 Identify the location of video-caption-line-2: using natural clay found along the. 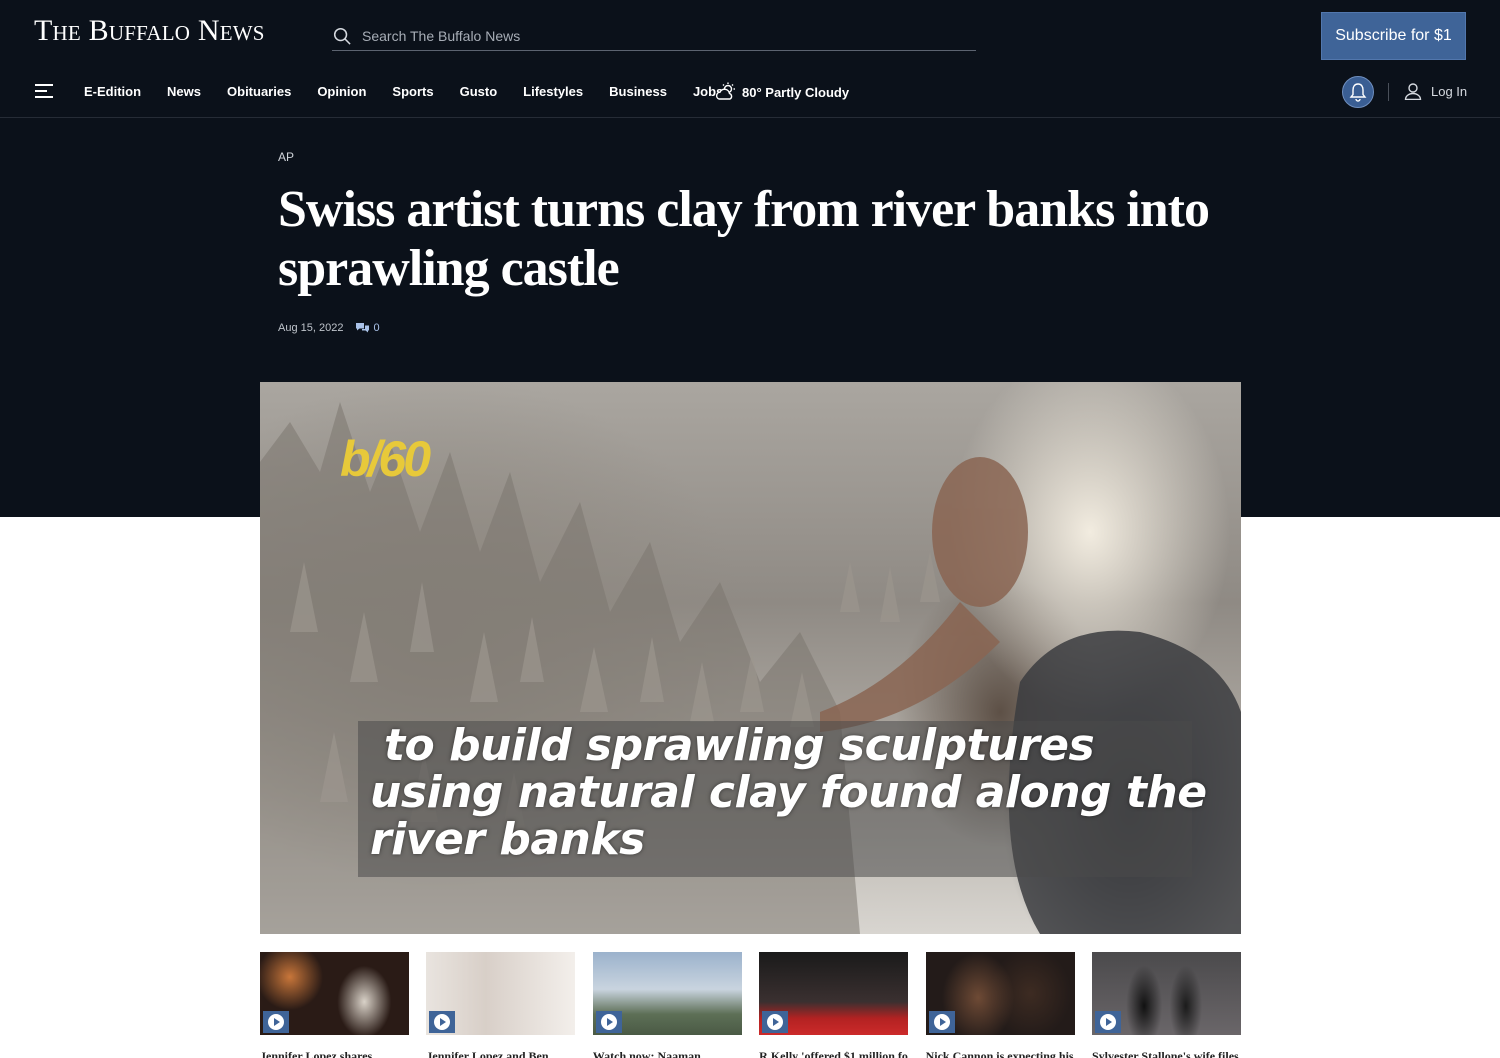
(788, 792).